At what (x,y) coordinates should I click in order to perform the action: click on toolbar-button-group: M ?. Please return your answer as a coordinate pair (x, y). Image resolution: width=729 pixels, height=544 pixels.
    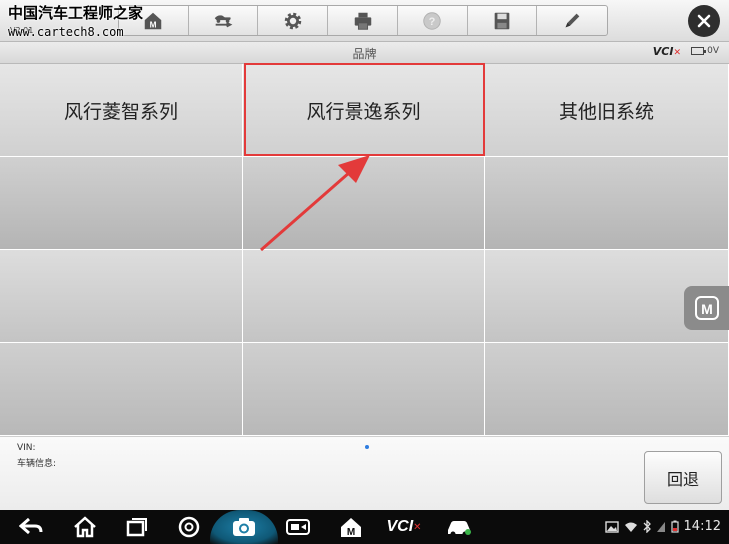
    Looking at the image, I should click on (363, 20).